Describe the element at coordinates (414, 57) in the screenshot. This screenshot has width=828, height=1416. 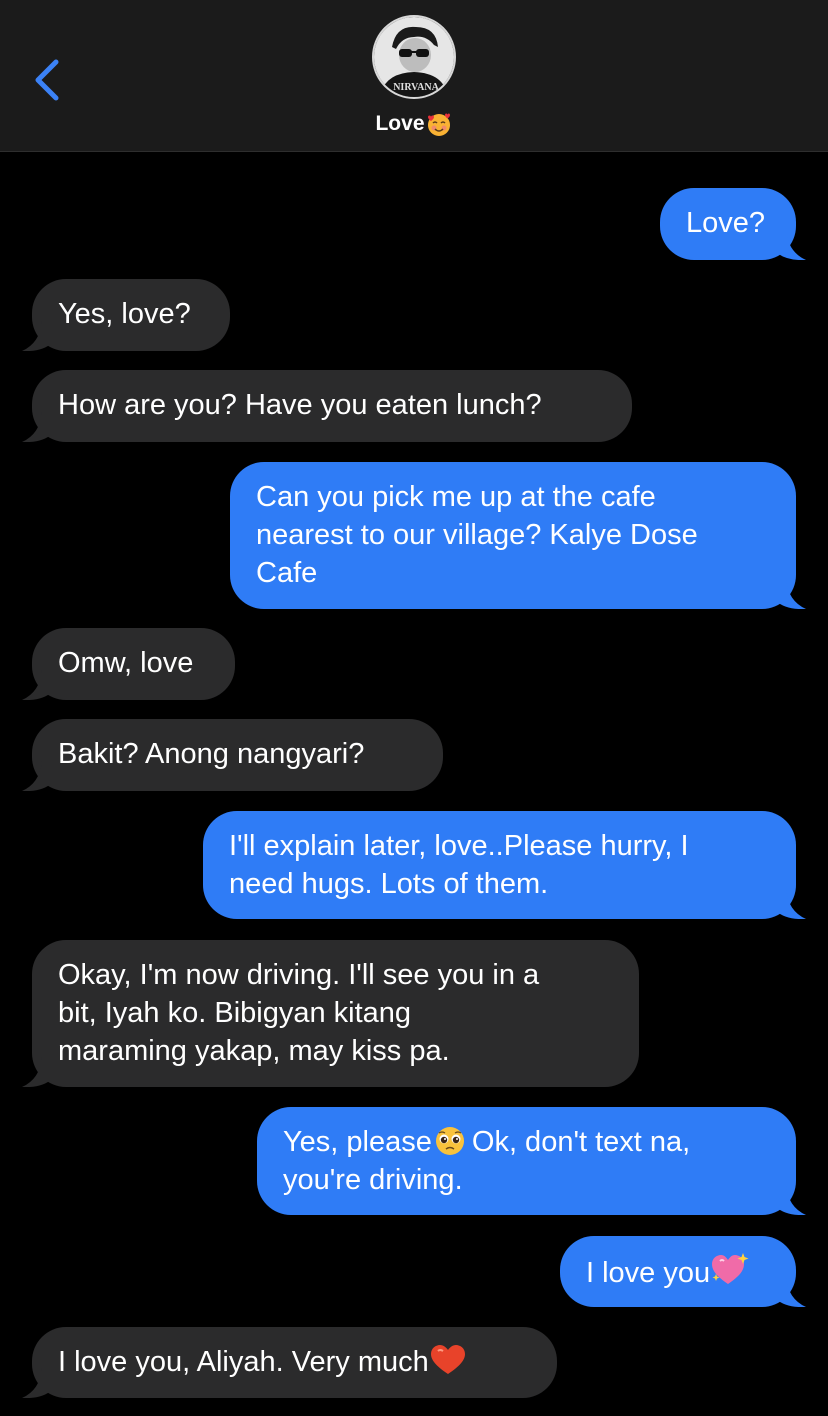
I see `contact-avatar: NIRVANA` at that location.